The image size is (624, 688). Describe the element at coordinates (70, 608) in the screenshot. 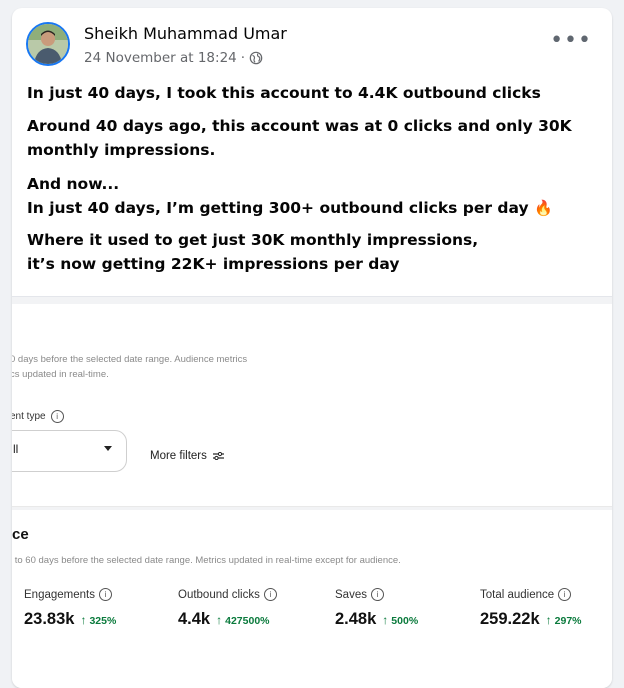

I see `metric-engagements: Engagements i 23.83k ↑ 325%` at that location.